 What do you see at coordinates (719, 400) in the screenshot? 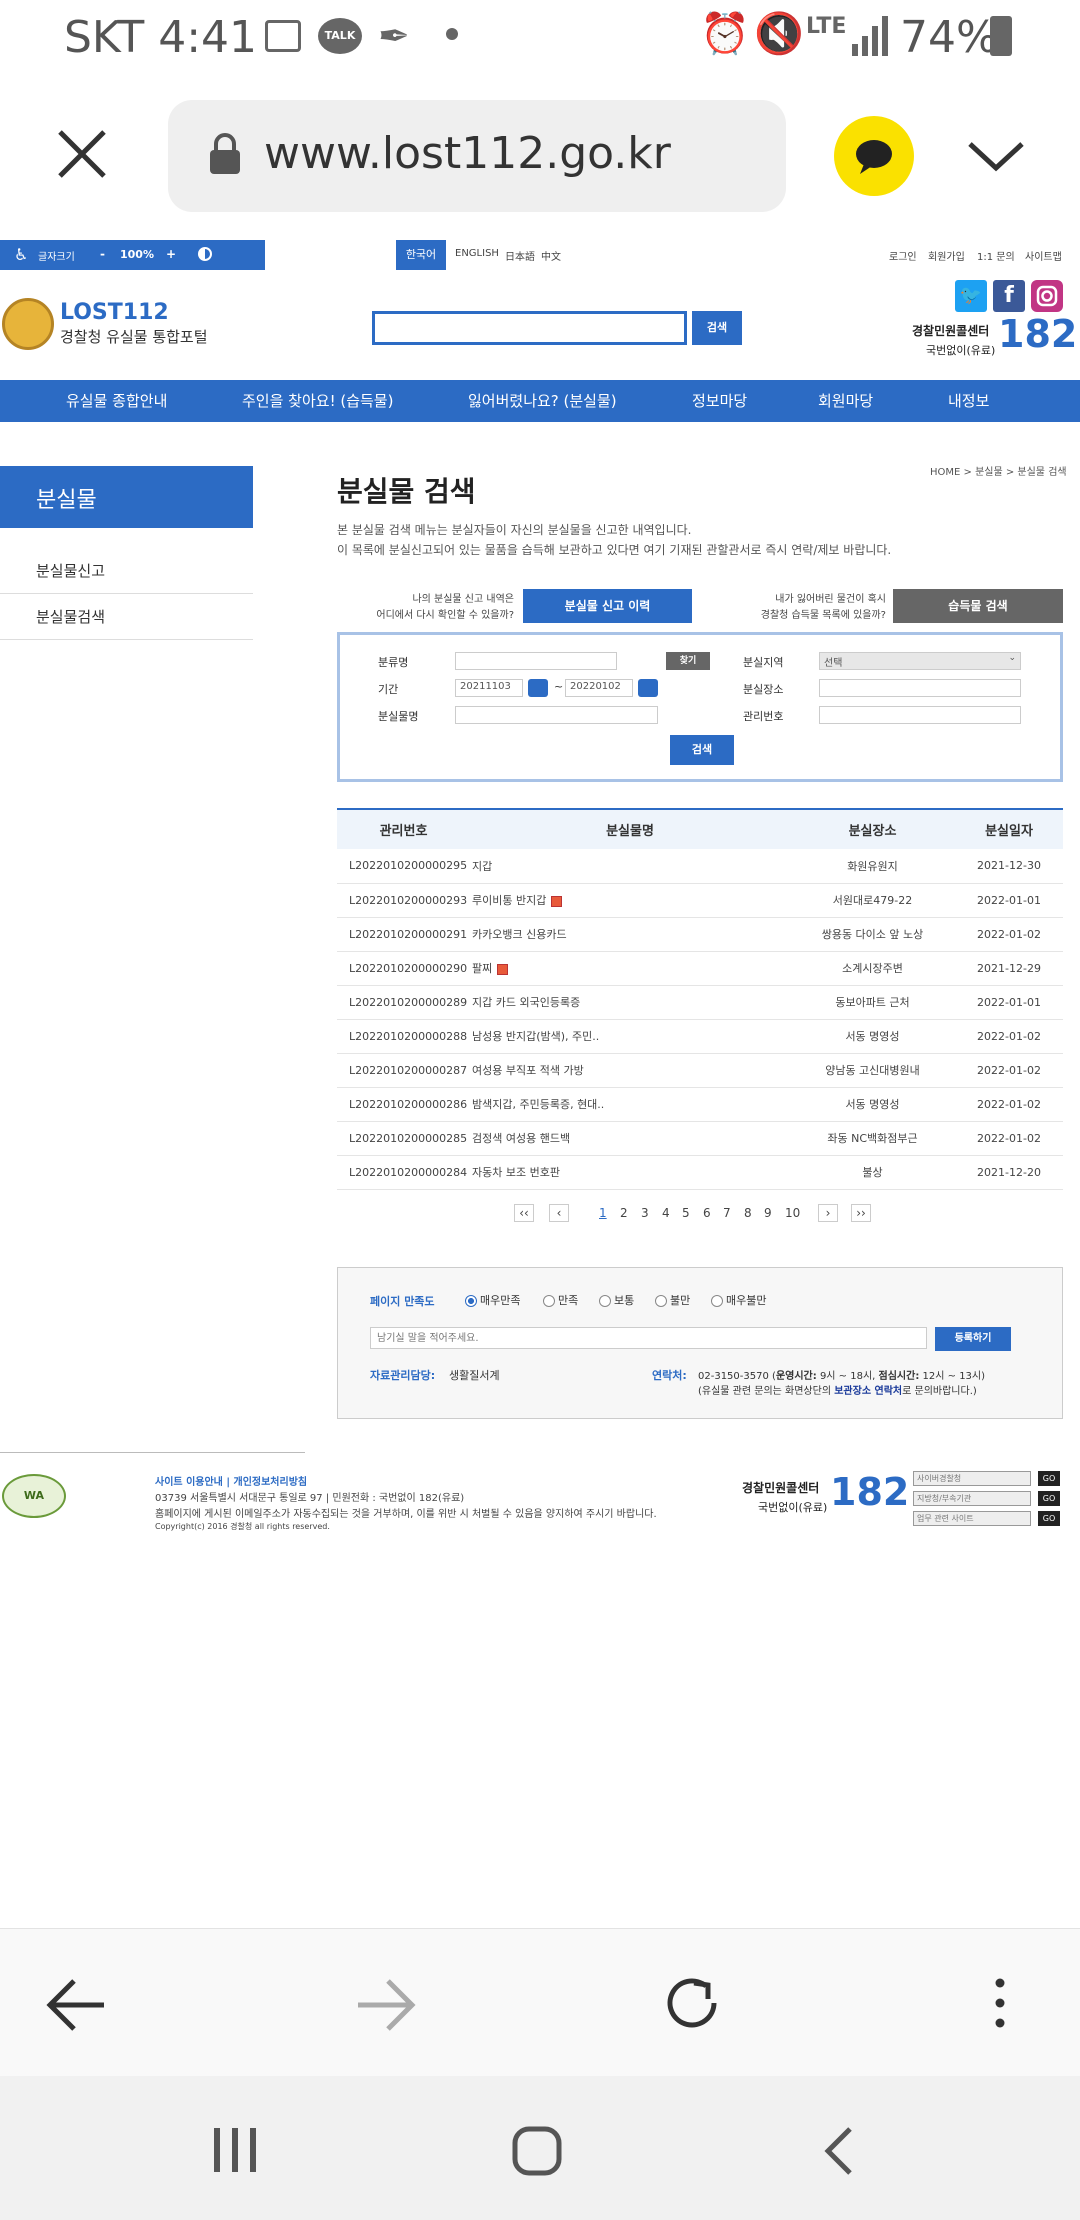
I see `nav-info: 정보마당` at bounding box center [719, 400].